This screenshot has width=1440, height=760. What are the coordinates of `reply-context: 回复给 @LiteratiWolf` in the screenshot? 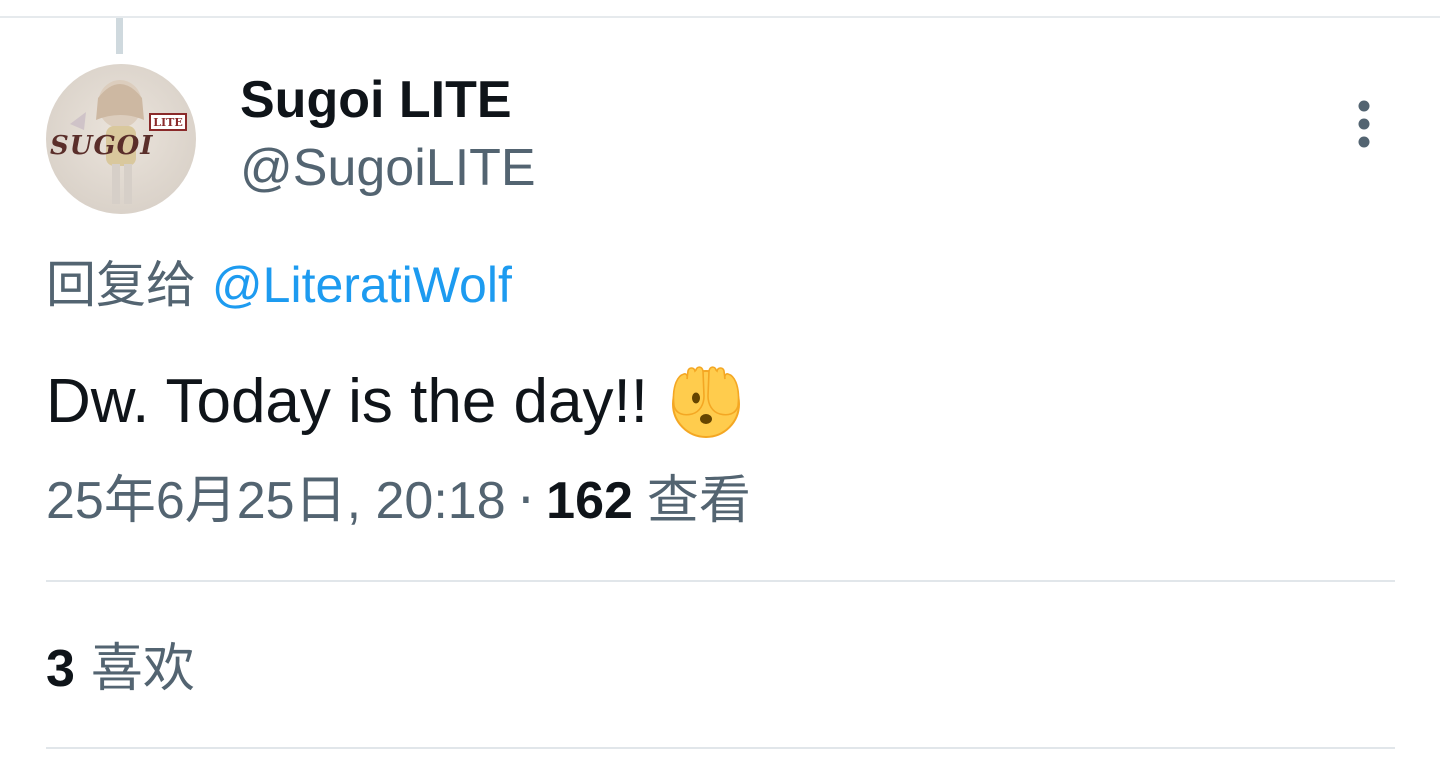 It's located at (279, 285).